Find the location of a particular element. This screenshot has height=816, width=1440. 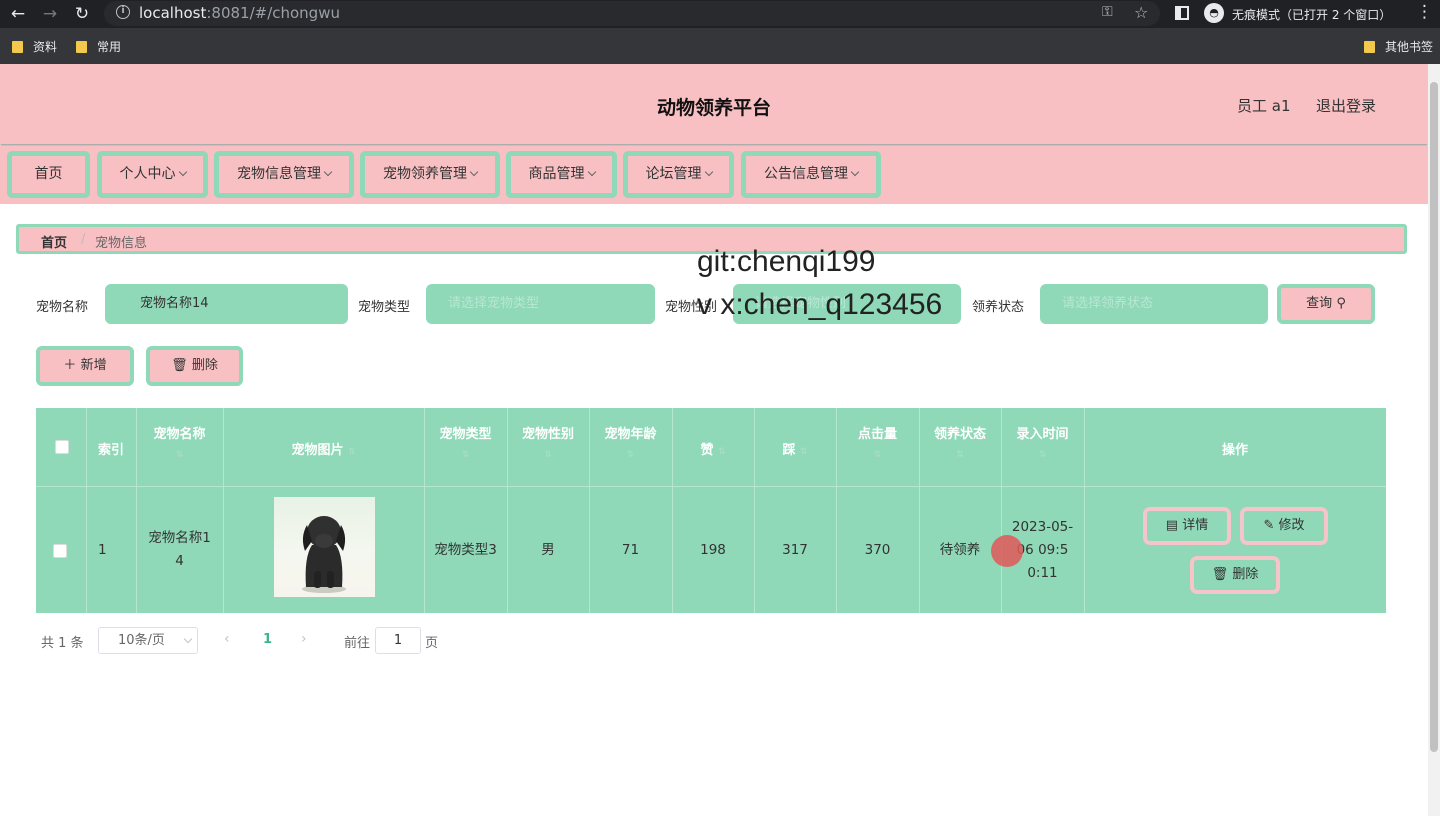

cell-adoption-status: 待领养 is located at coordinates (960, 549).